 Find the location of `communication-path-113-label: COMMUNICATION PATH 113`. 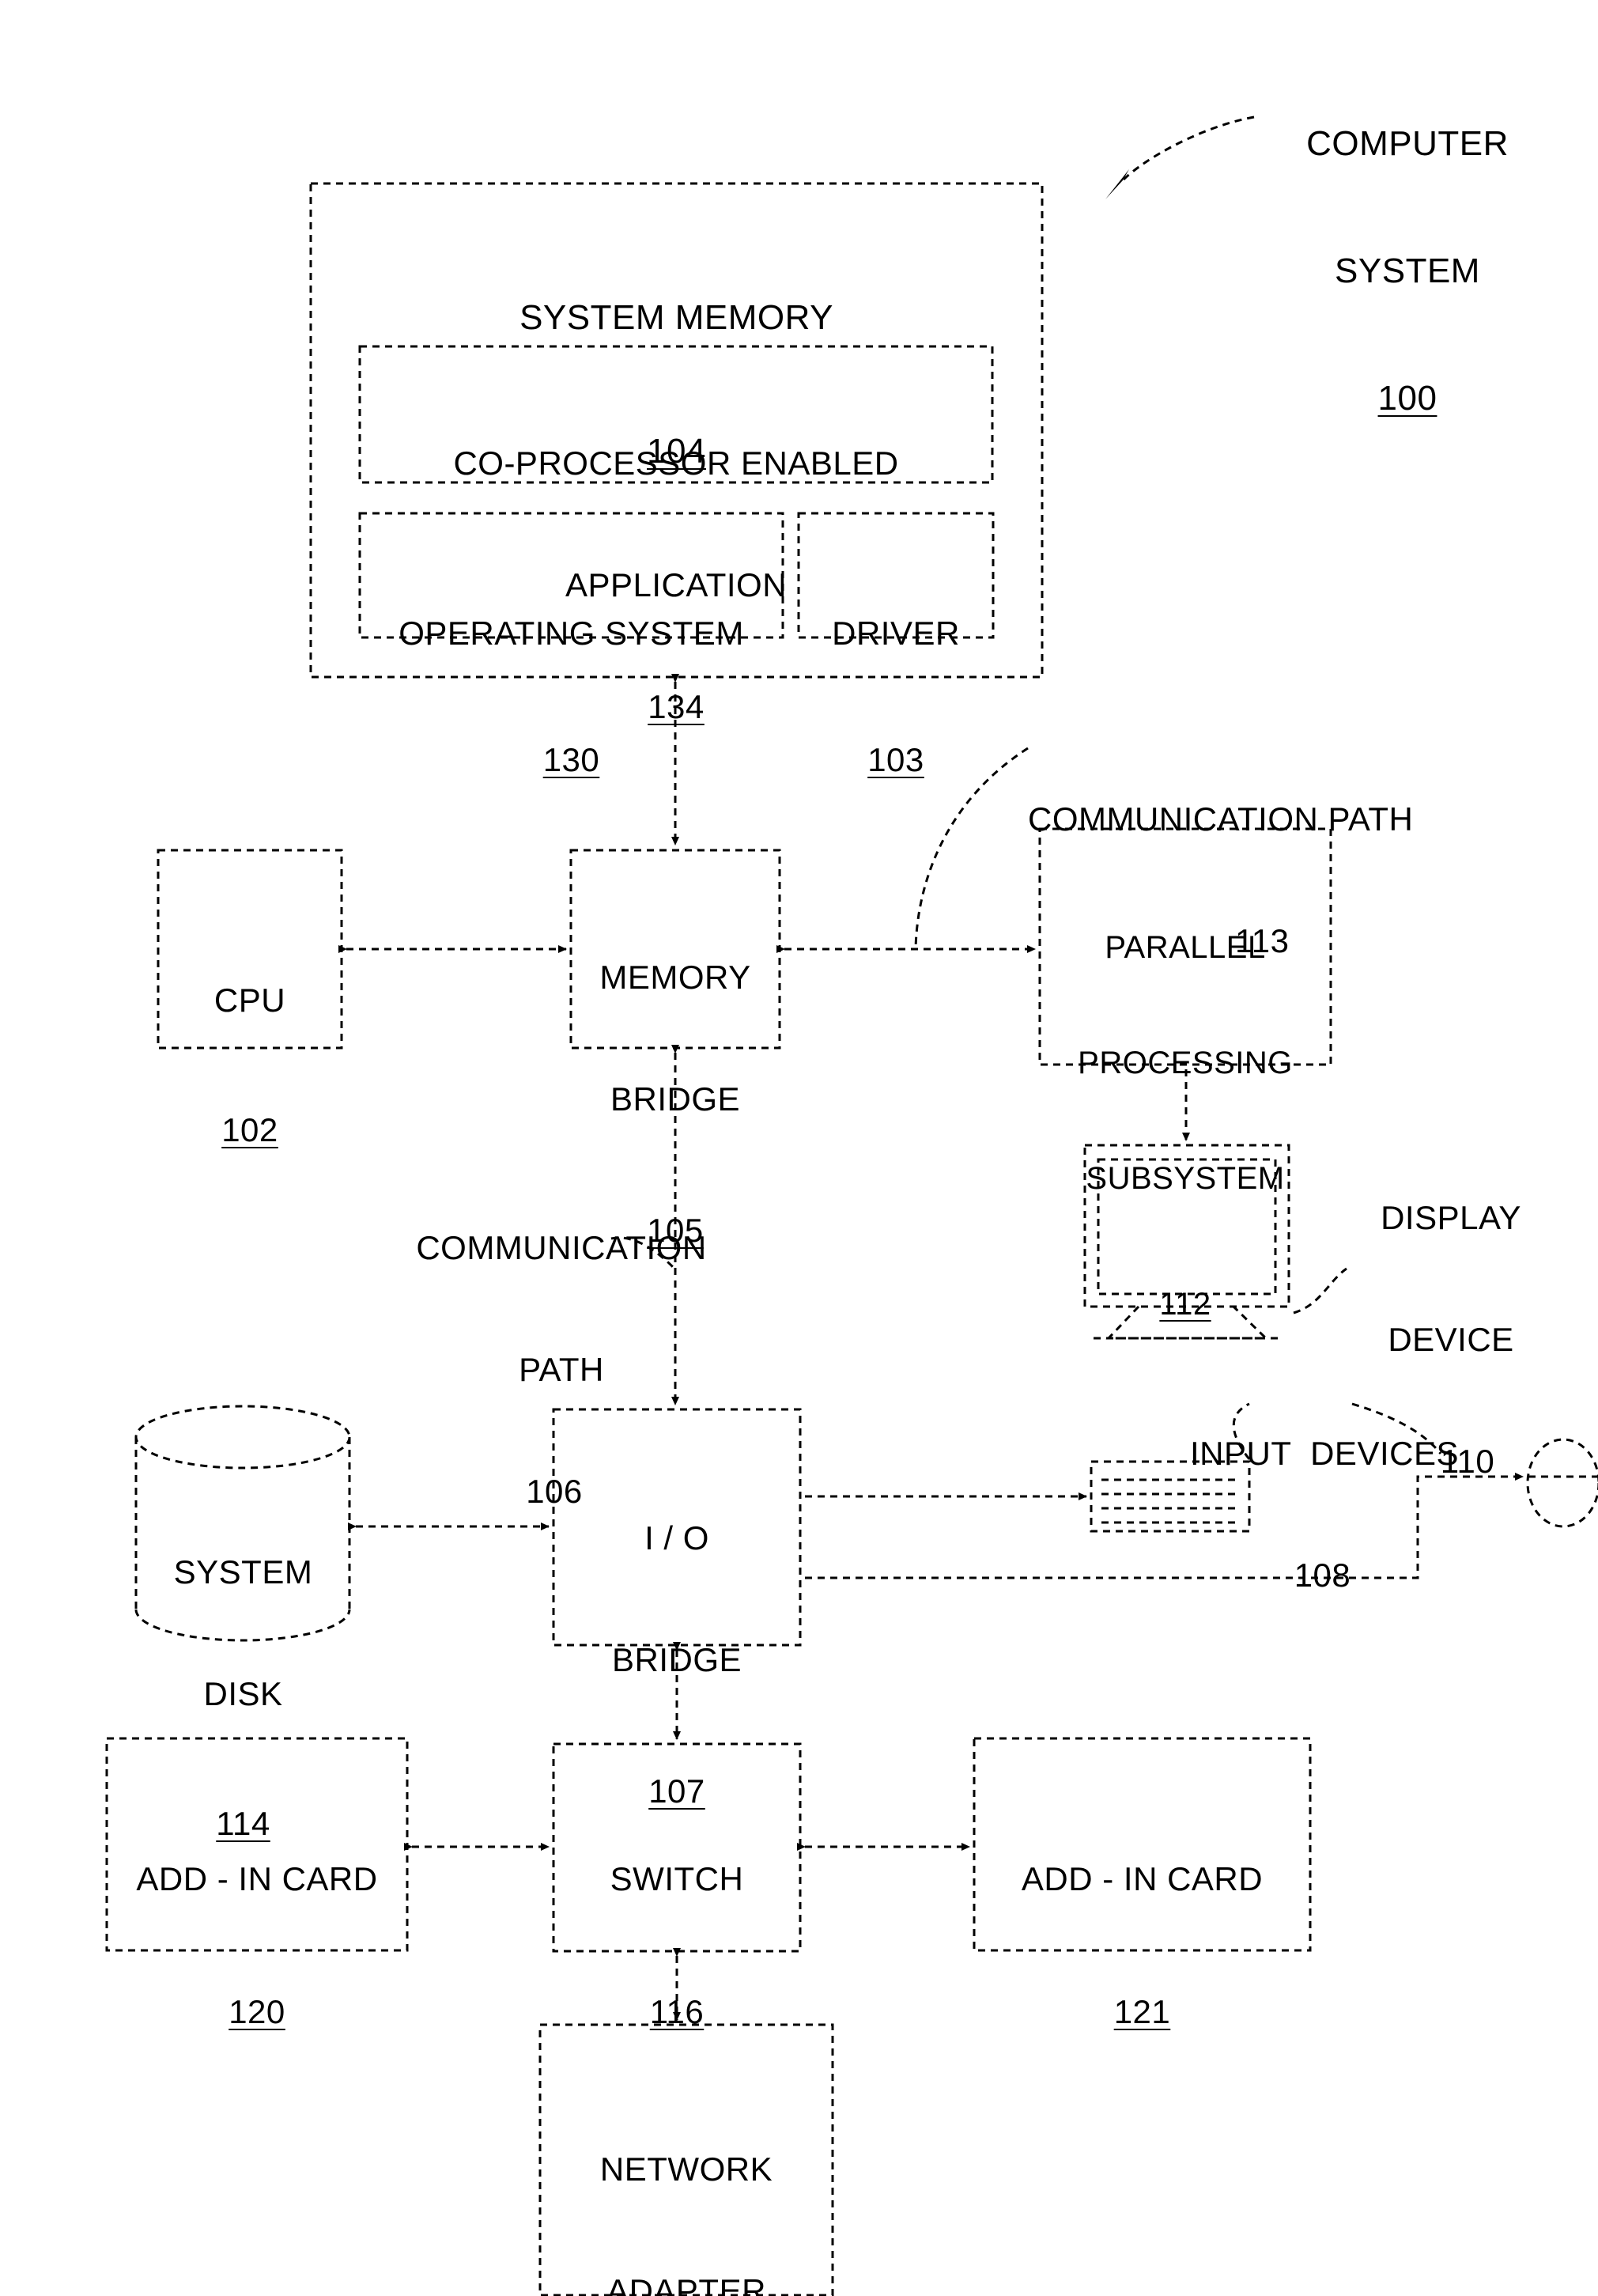

communication-path-113-label: COMMUNICATION PATH 113 is located at coordinates (1304, 880).